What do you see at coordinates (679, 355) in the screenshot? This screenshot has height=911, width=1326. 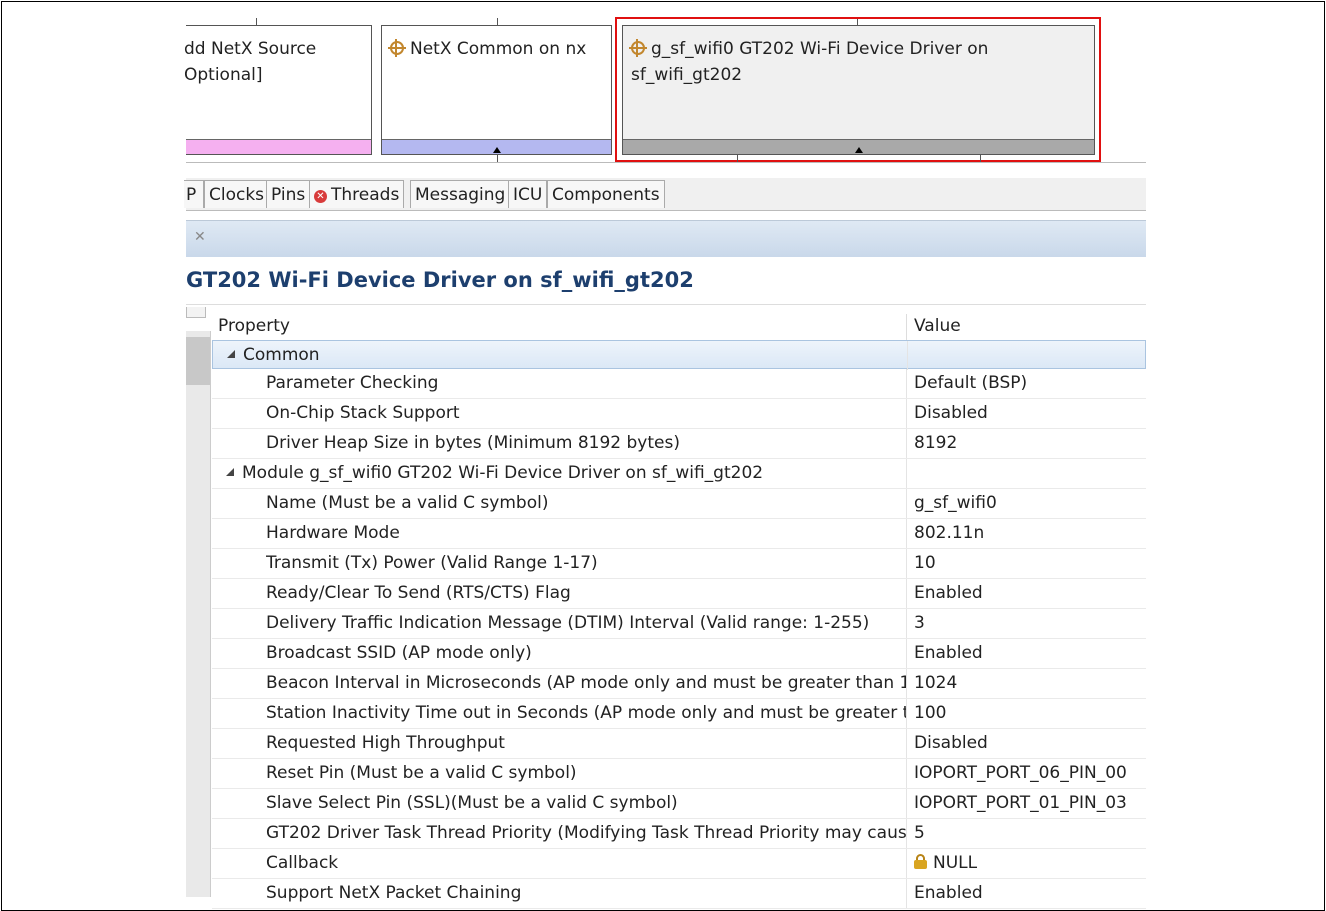 I see `table-group-row: Common` at bounding box center [679, 355].